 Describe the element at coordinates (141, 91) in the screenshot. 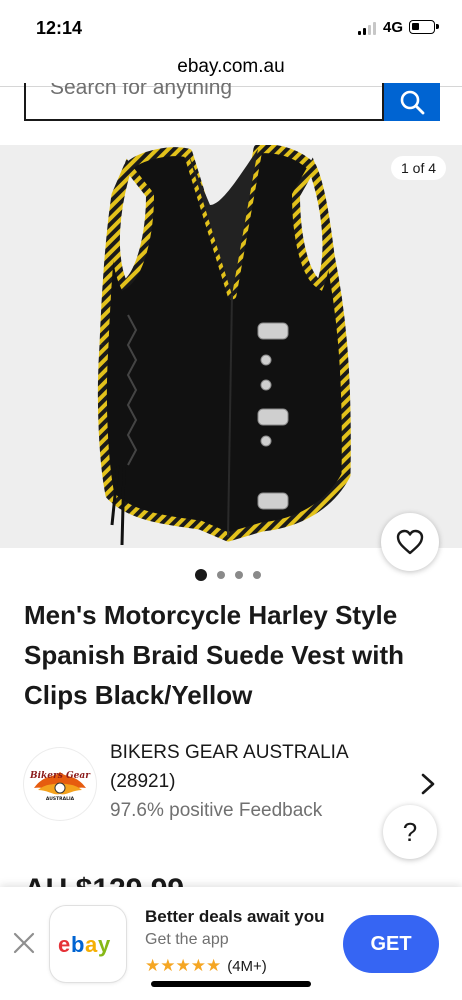

I see `search-placeholder: Search for anything` at that location.